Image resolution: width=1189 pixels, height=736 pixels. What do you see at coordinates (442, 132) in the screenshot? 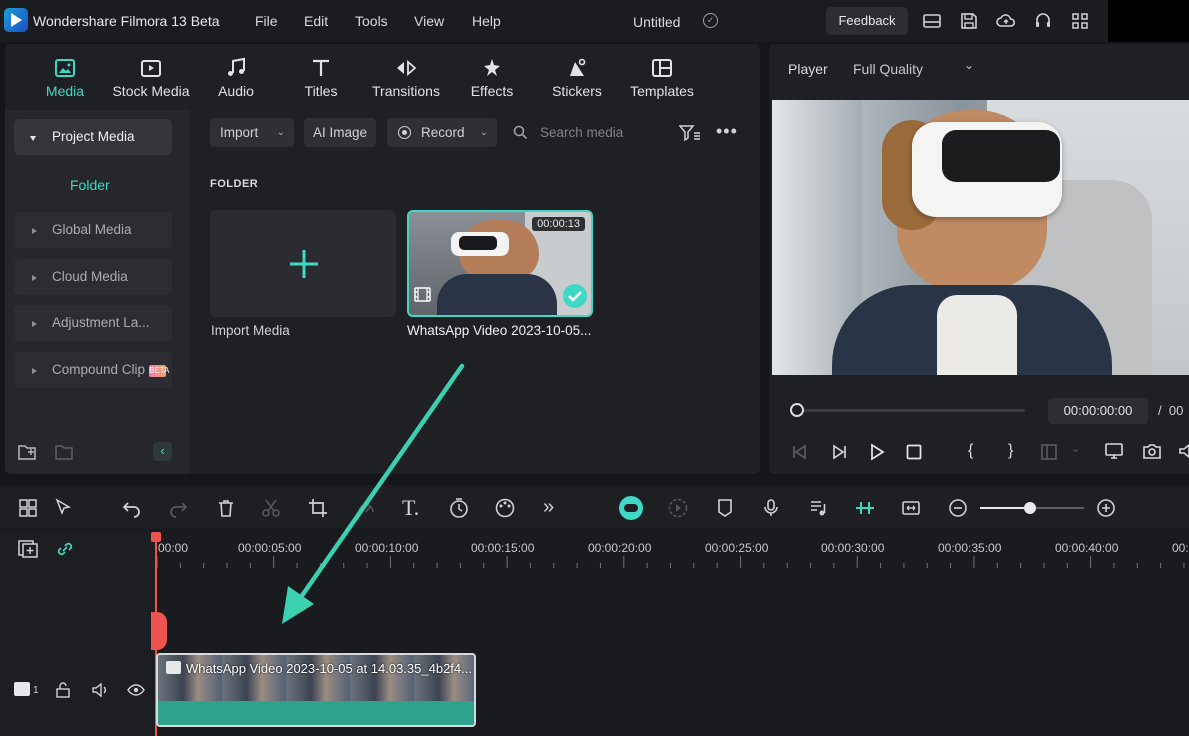
I see `record-dropdown: Record ⌄` at bounding box center [442, 132].